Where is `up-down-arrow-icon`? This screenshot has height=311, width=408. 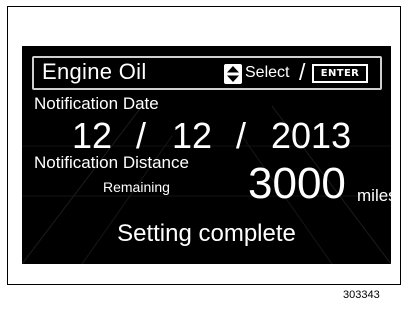 up-down-arrow-icon is located at coordinates (233, 74).